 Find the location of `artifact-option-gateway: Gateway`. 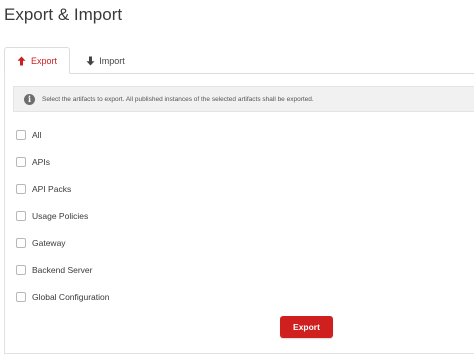

artifact-option-gateway: Gateway is located at coordinates (41, 243).